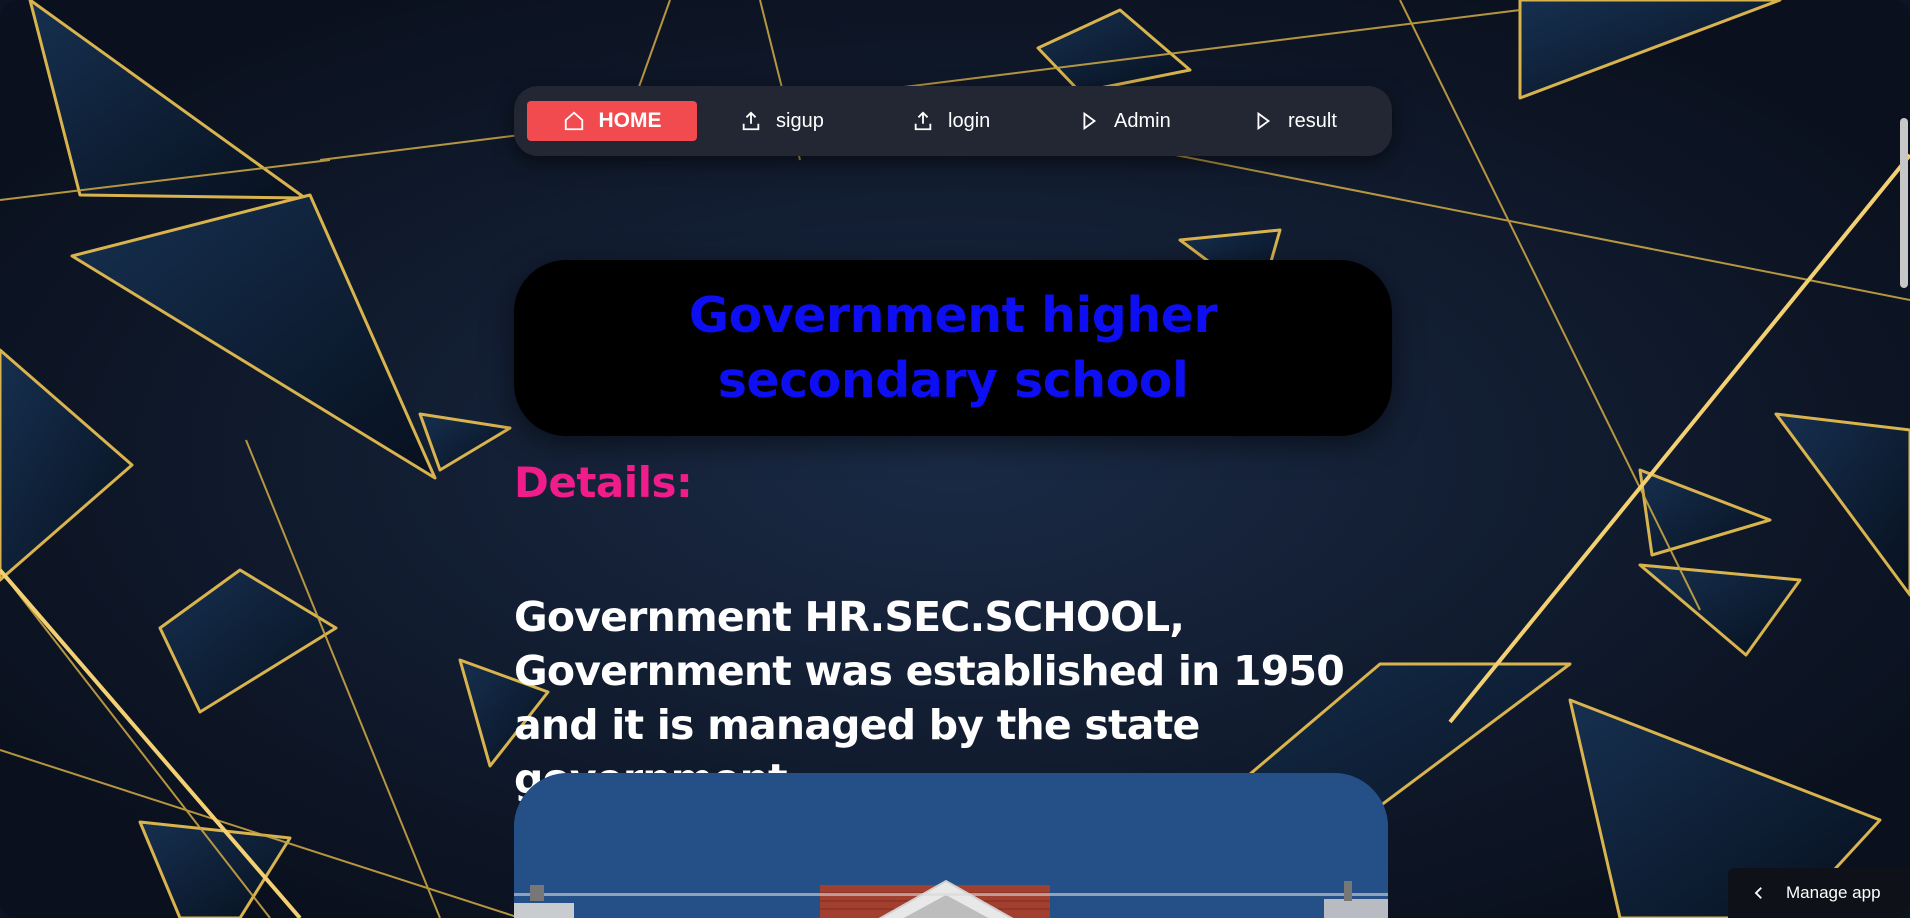 This screenshot has height=918, width=1910. I want to click on home-icon, so click(573, 121).